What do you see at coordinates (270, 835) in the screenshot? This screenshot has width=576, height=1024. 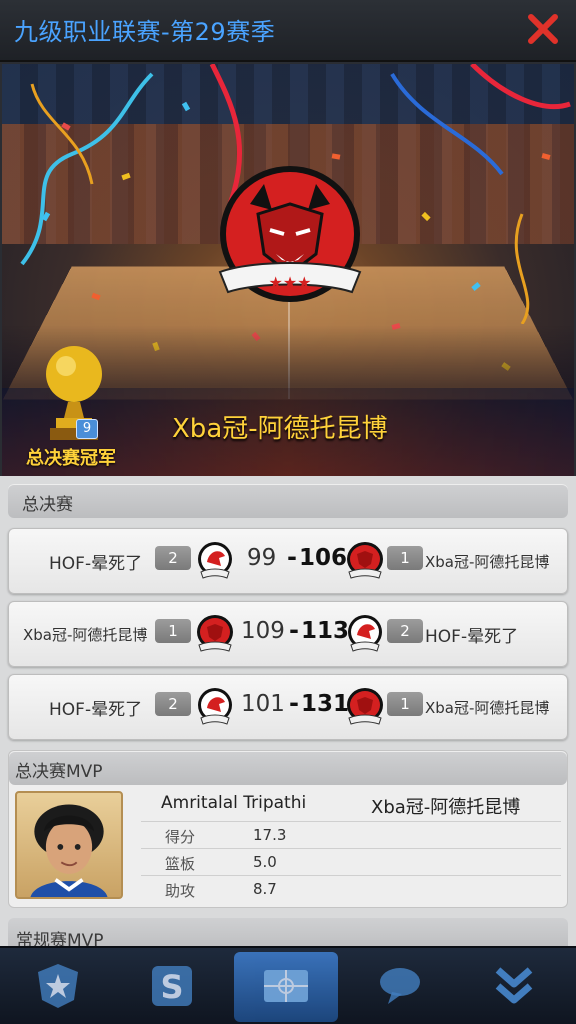 I see `stat-value: 17.3` at bounding box center [270, 835].